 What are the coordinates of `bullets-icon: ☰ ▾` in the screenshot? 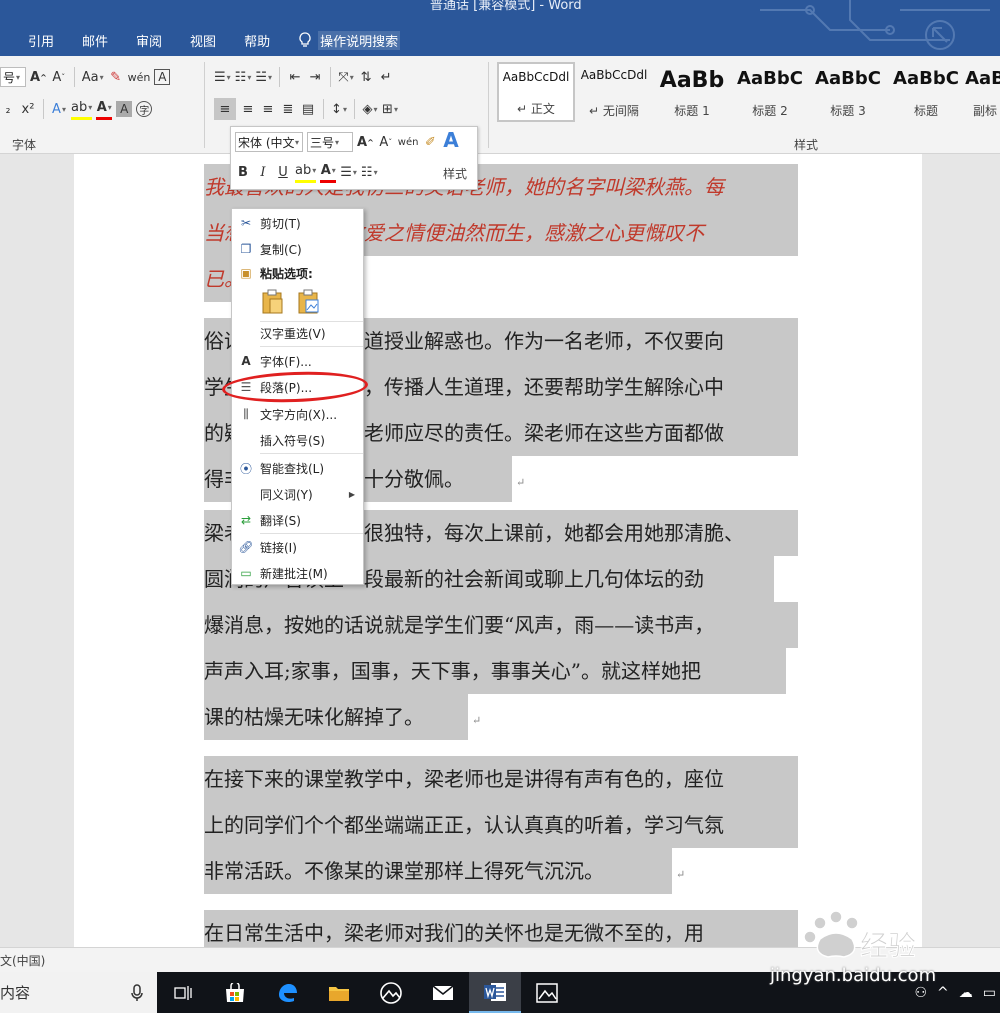 It's located at (222, 77).